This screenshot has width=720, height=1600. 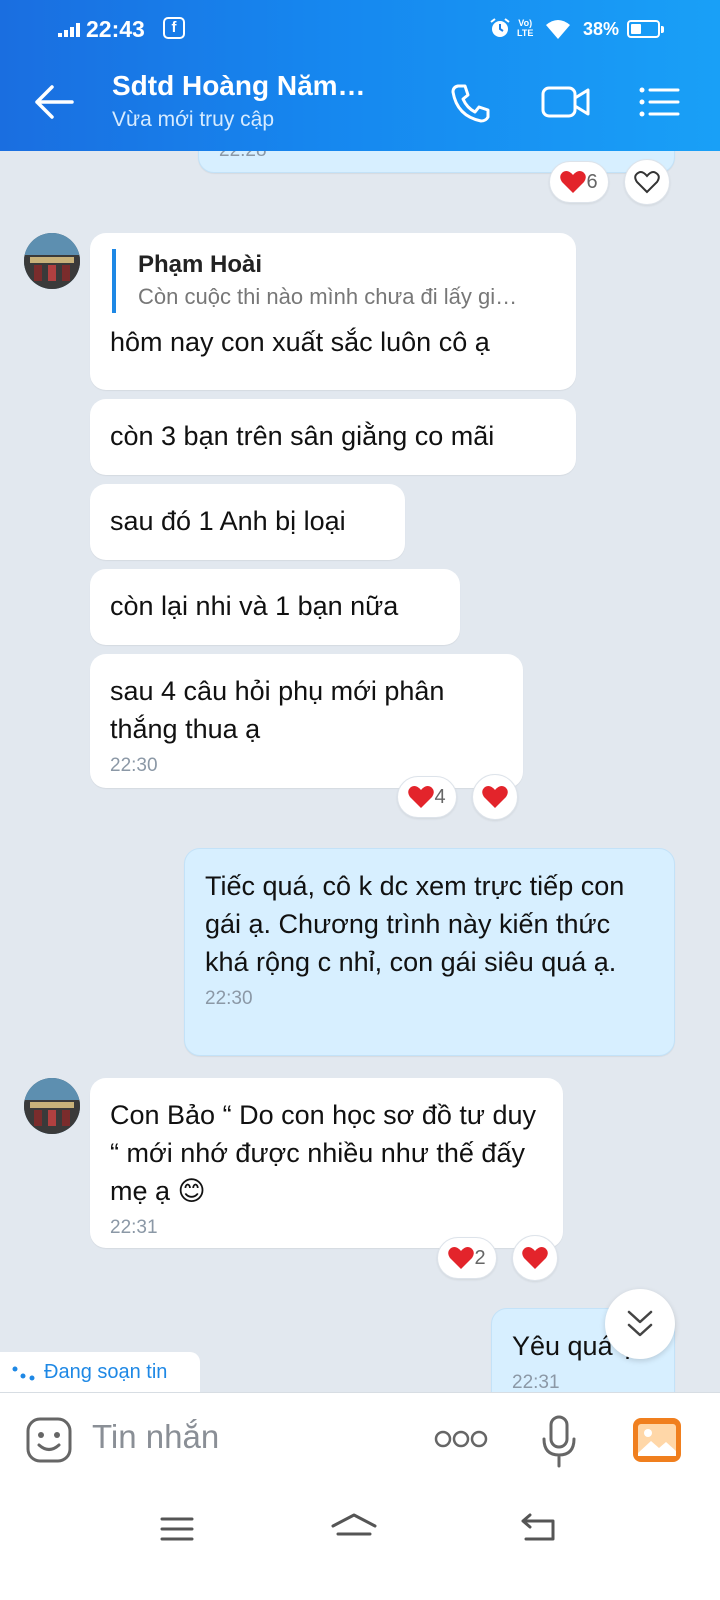 I want to click on typing-text: Đang soạn tin, so click(x=106, y=1372).